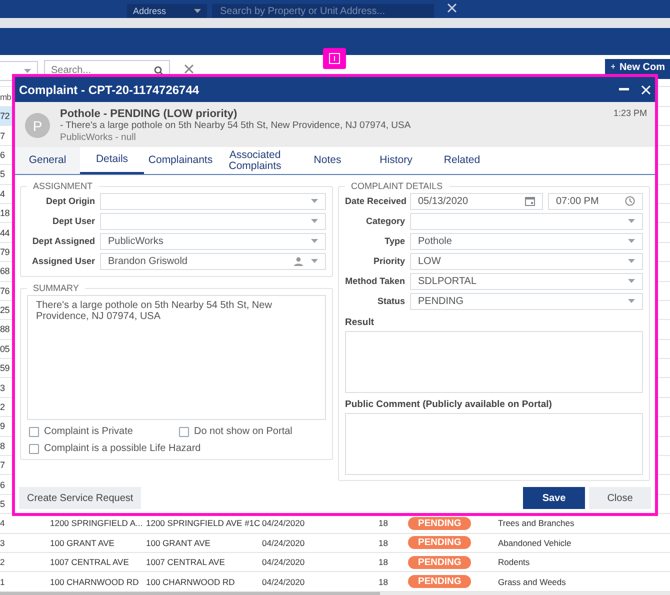 Image resolution: width=670 pixels, height=595 pixels. What do you see at coordinates (360, 322) in the screenshot?
I see `field-label: Result` at bounding box center [360, 322].